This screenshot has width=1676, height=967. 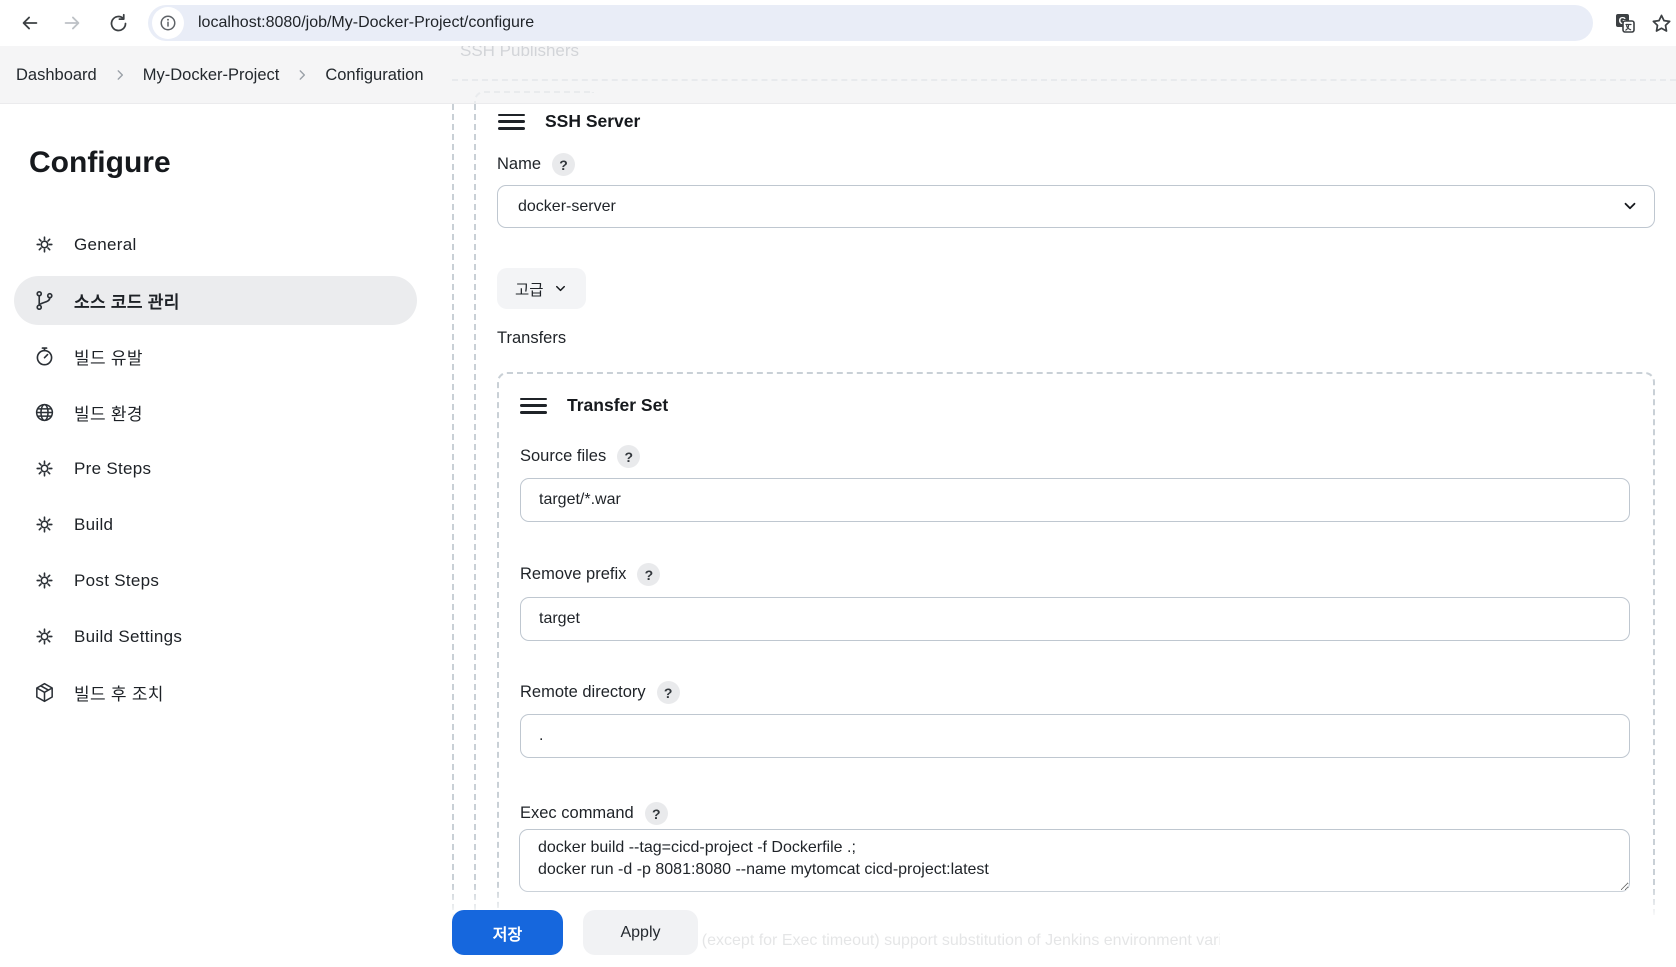 I want to click on sidebar-item-label: 빌드 환경, so click(x=108, y=414).